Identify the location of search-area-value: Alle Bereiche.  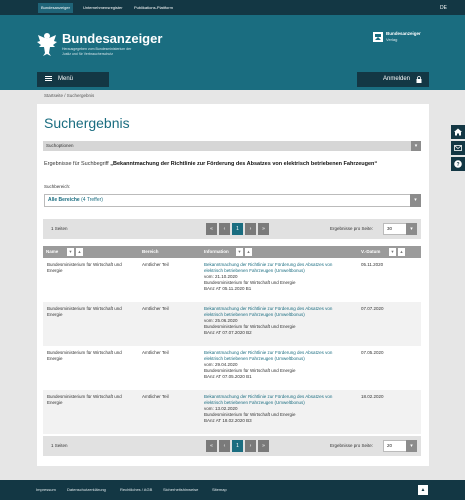
(64, 200).